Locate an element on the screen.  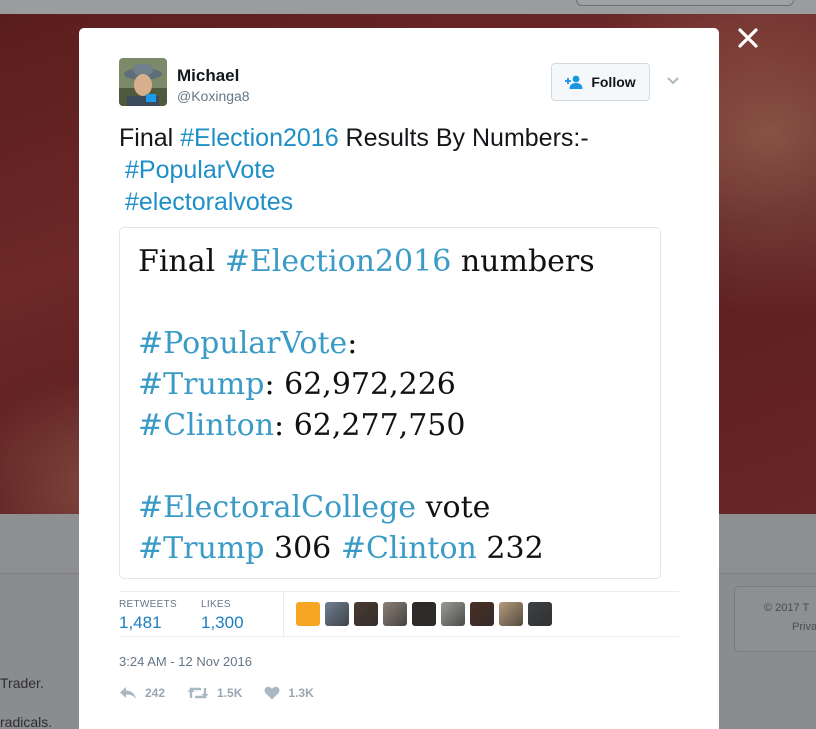
media-text-line: #Trump: 62,972,226 is located at coordinates (297, 384).